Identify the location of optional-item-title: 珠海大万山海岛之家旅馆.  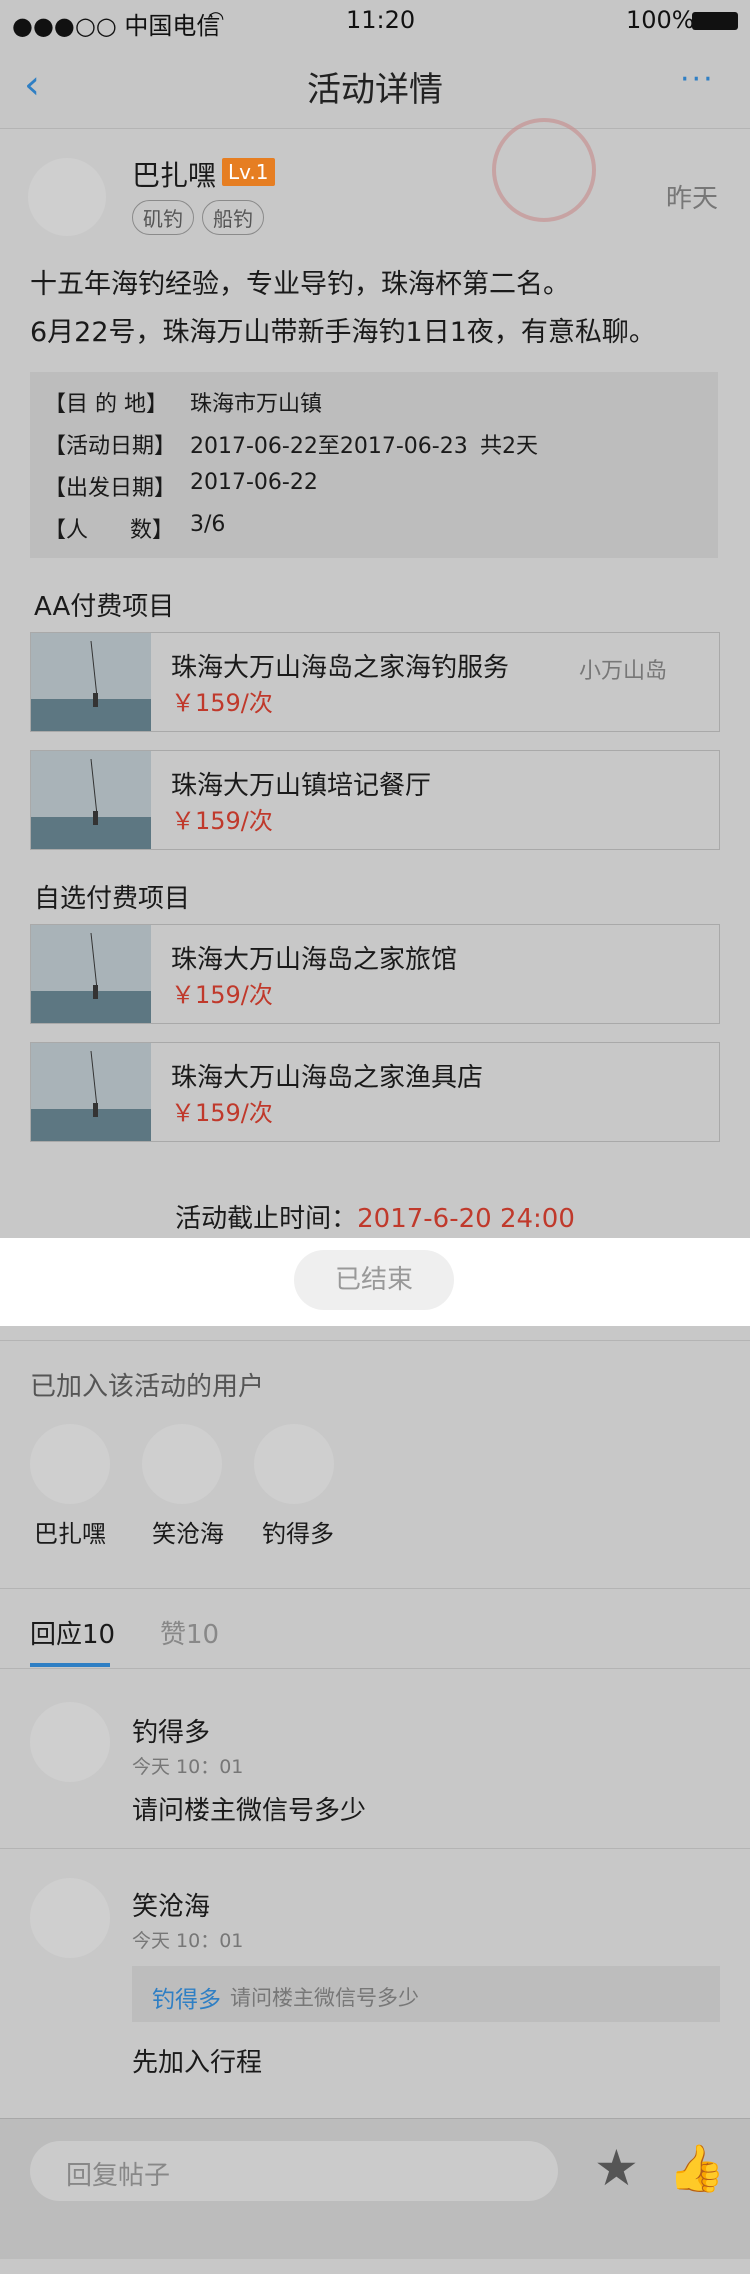
(314, 960).